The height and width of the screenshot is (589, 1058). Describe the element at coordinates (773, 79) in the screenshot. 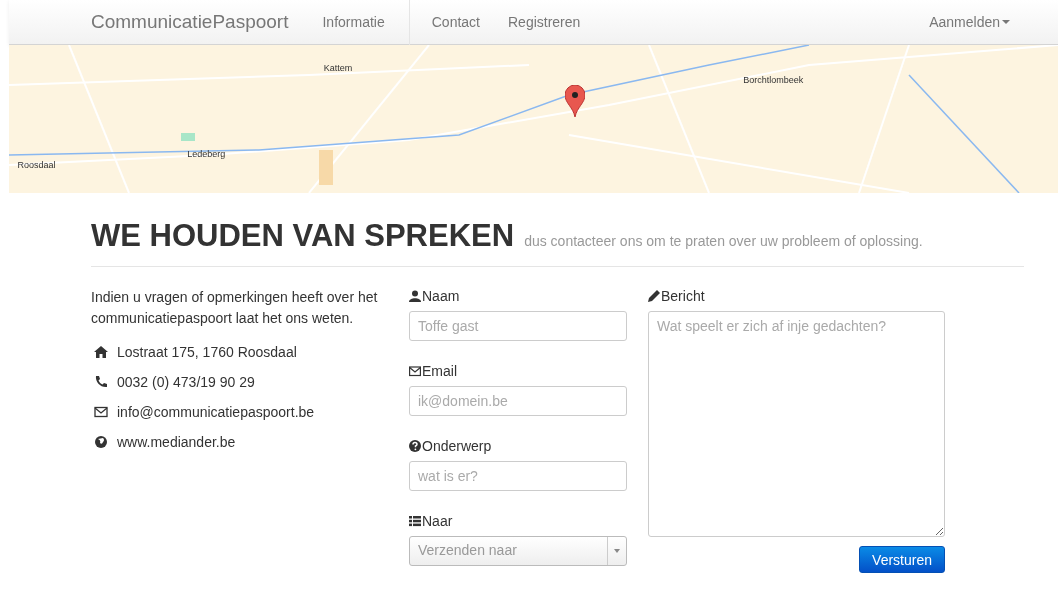

I see `map-label: Borchtlombeek` at that location.